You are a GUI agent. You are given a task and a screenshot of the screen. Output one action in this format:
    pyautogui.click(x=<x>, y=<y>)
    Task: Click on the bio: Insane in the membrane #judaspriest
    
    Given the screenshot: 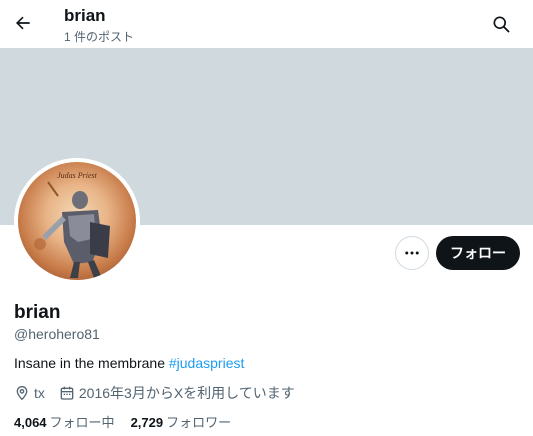 What is the action you would take?
    pyautogui.click(x=129, y=363)
    